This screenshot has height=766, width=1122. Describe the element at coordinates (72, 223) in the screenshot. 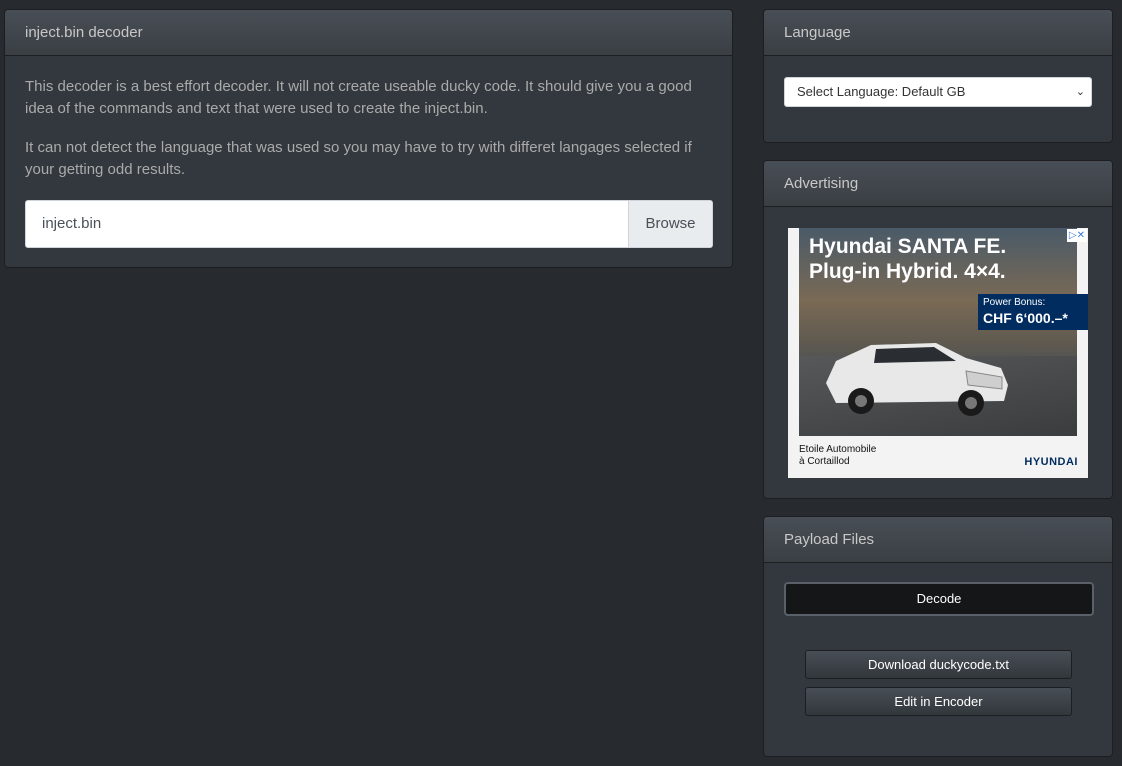

I see `file-input-value: inject.bin` at that location.